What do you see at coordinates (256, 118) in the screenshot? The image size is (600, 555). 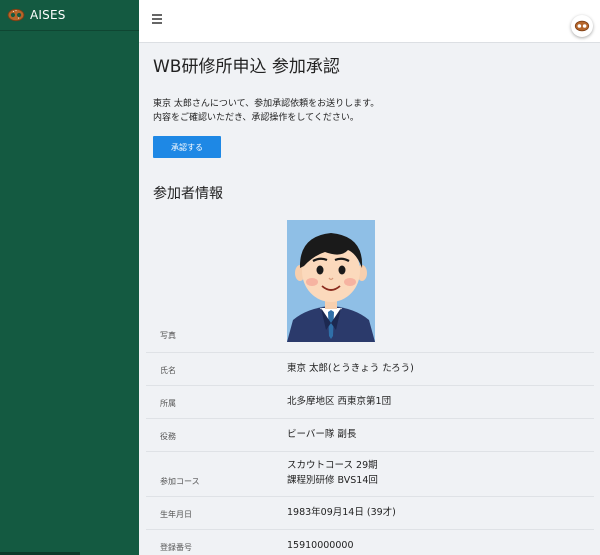 I see `message-line-2: 内容をご確認いただき、承認操作をしてください。` at bounding box center [256, 118].